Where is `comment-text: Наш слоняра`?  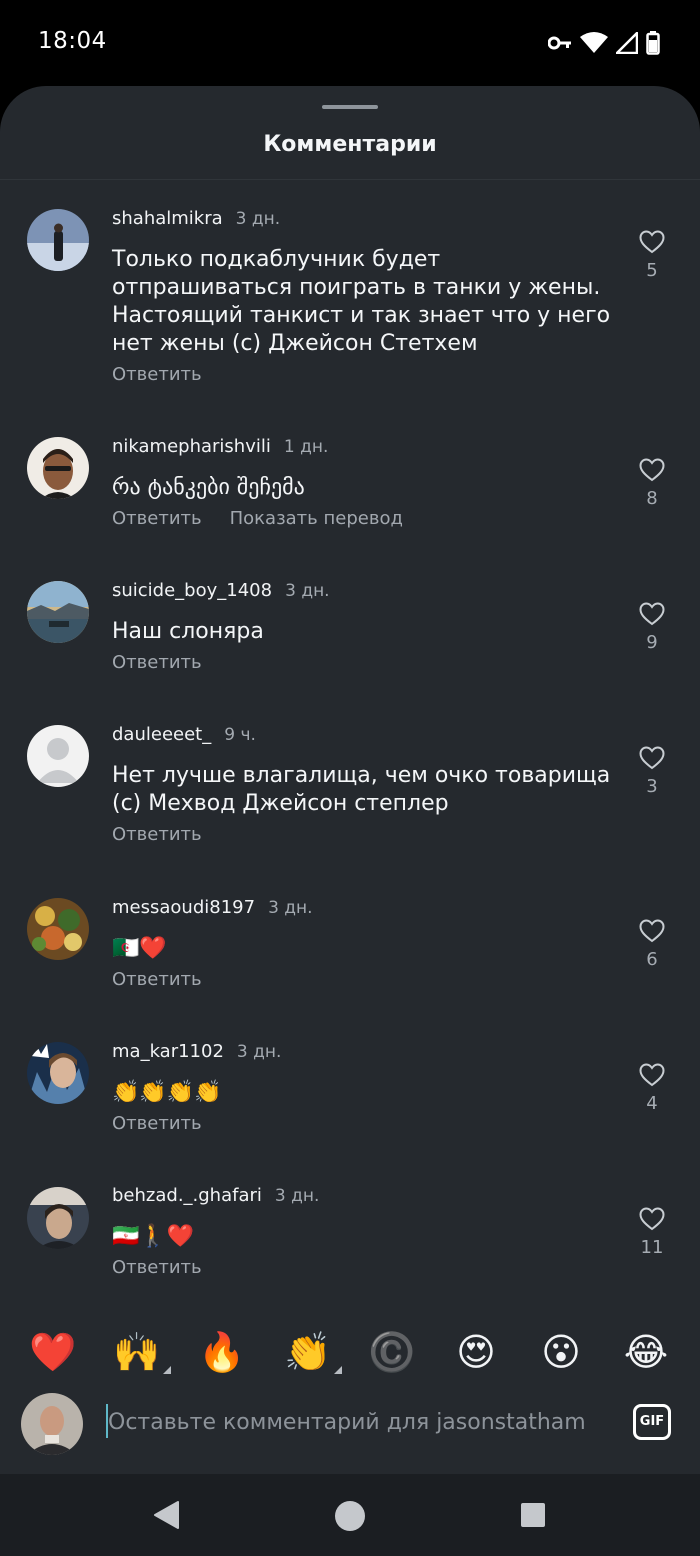 comment-text: Наш слоняра is located at coordinates (188, 631).